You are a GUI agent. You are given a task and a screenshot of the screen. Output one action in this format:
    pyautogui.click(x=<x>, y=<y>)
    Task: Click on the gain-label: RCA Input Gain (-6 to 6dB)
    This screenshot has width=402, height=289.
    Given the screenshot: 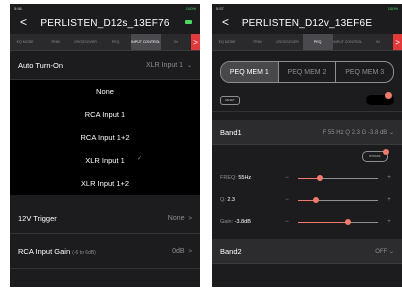 What is the action you would take?
    pyautogui.click(x=57, y=251)
    